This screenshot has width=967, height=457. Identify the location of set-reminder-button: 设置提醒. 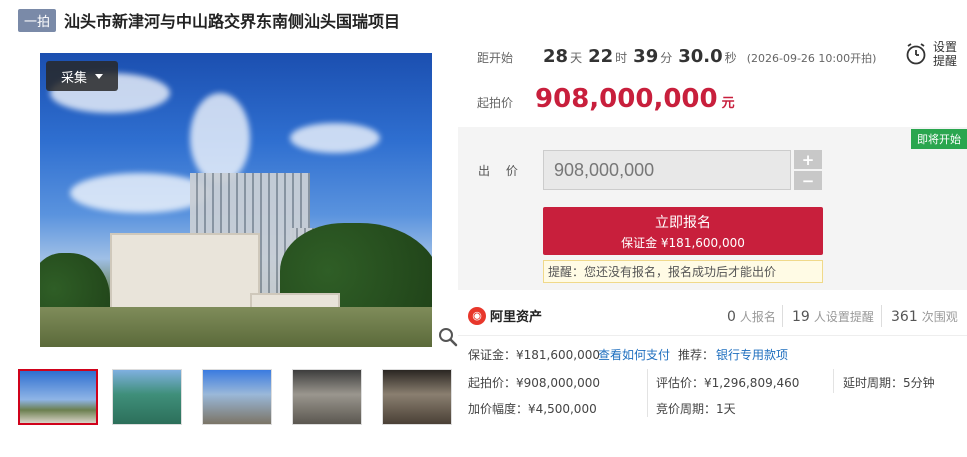
(933, 54).